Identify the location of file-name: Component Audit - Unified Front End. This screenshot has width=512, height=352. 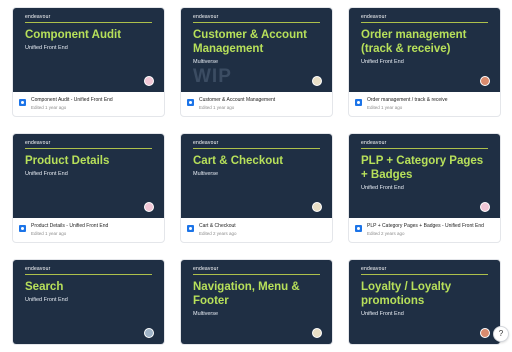
(72, 100).